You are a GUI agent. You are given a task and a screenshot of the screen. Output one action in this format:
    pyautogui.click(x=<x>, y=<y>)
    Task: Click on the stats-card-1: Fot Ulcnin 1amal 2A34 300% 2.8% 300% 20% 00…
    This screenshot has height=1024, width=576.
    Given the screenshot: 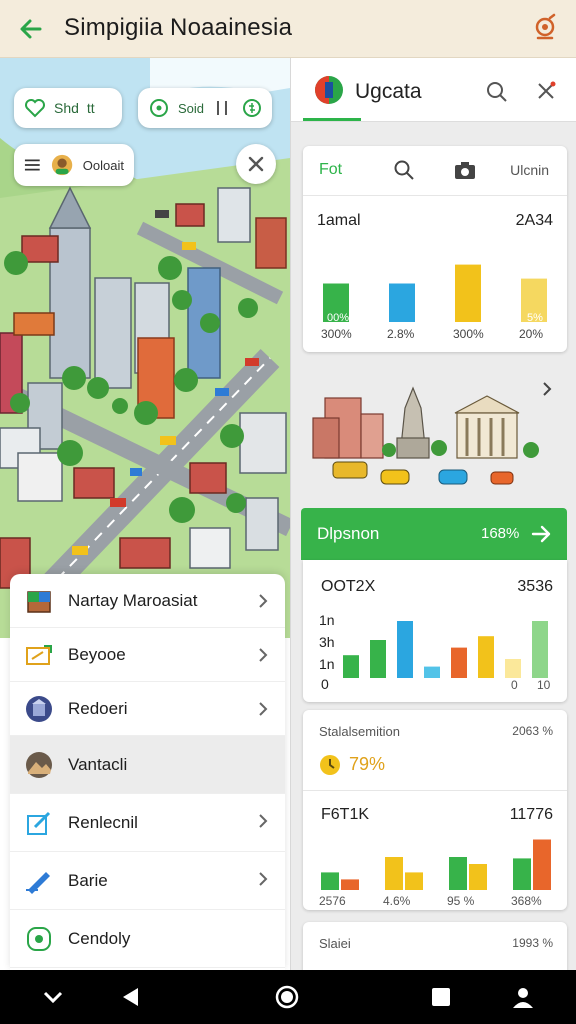 What is the action you would take?
    pyautogui.click(x=435, y=249)
    